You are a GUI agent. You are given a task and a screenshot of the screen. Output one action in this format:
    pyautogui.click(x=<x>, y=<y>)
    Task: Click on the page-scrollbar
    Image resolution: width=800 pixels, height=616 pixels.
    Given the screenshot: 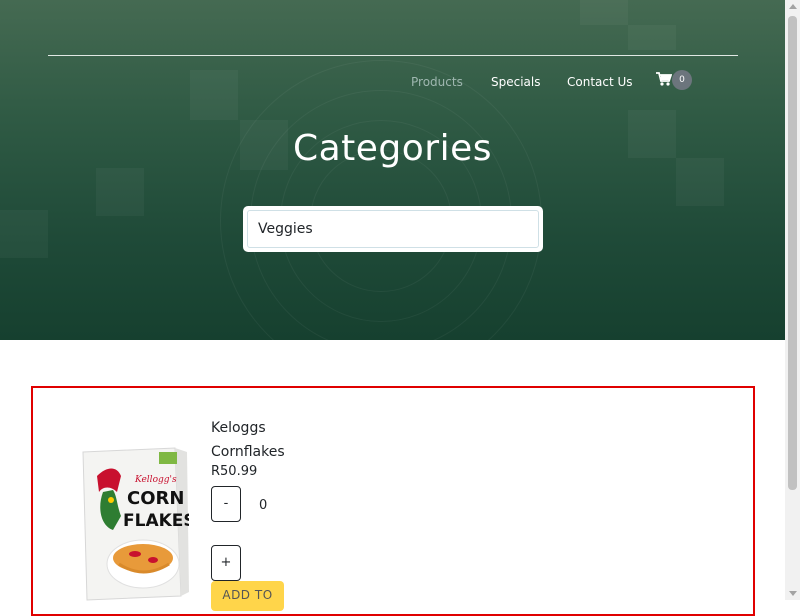 What is the action you would take?
    pyautogui.click(x=792, y=300)
    